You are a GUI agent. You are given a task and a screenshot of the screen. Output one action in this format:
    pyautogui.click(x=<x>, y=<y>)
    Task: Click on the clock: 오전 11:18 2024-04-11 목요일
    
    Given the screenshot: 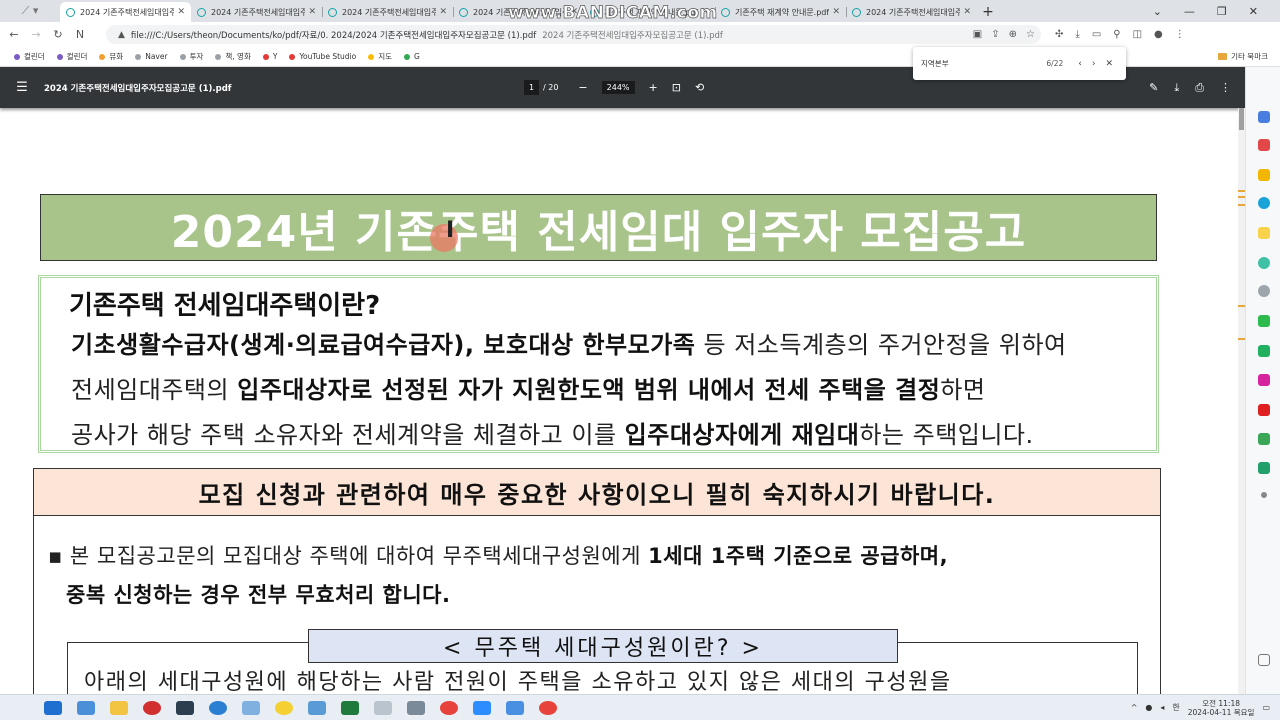 What is the action you would take?
    pyautogui.click(x=1221, y=708)
    